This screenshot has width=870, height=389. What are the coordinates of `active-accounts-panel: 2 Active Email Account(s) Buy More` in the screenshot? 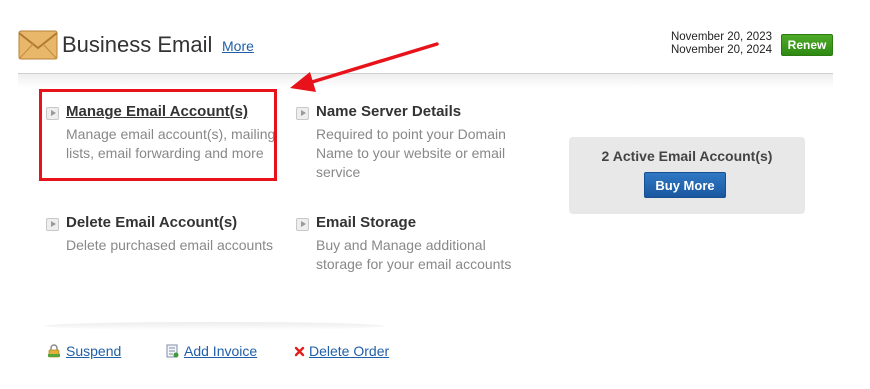 It's located at (687, 175).